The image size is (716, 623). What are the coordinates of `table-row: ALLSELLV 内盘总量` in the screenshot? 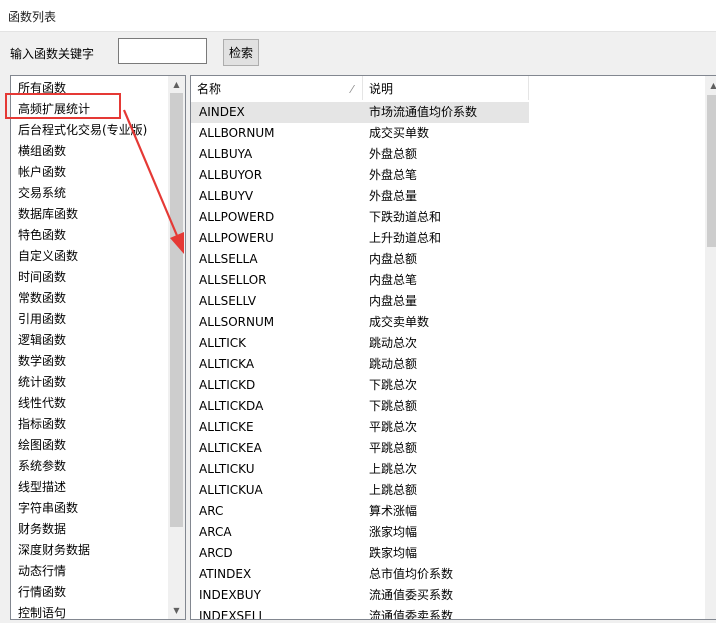 It's located at (448, 301).